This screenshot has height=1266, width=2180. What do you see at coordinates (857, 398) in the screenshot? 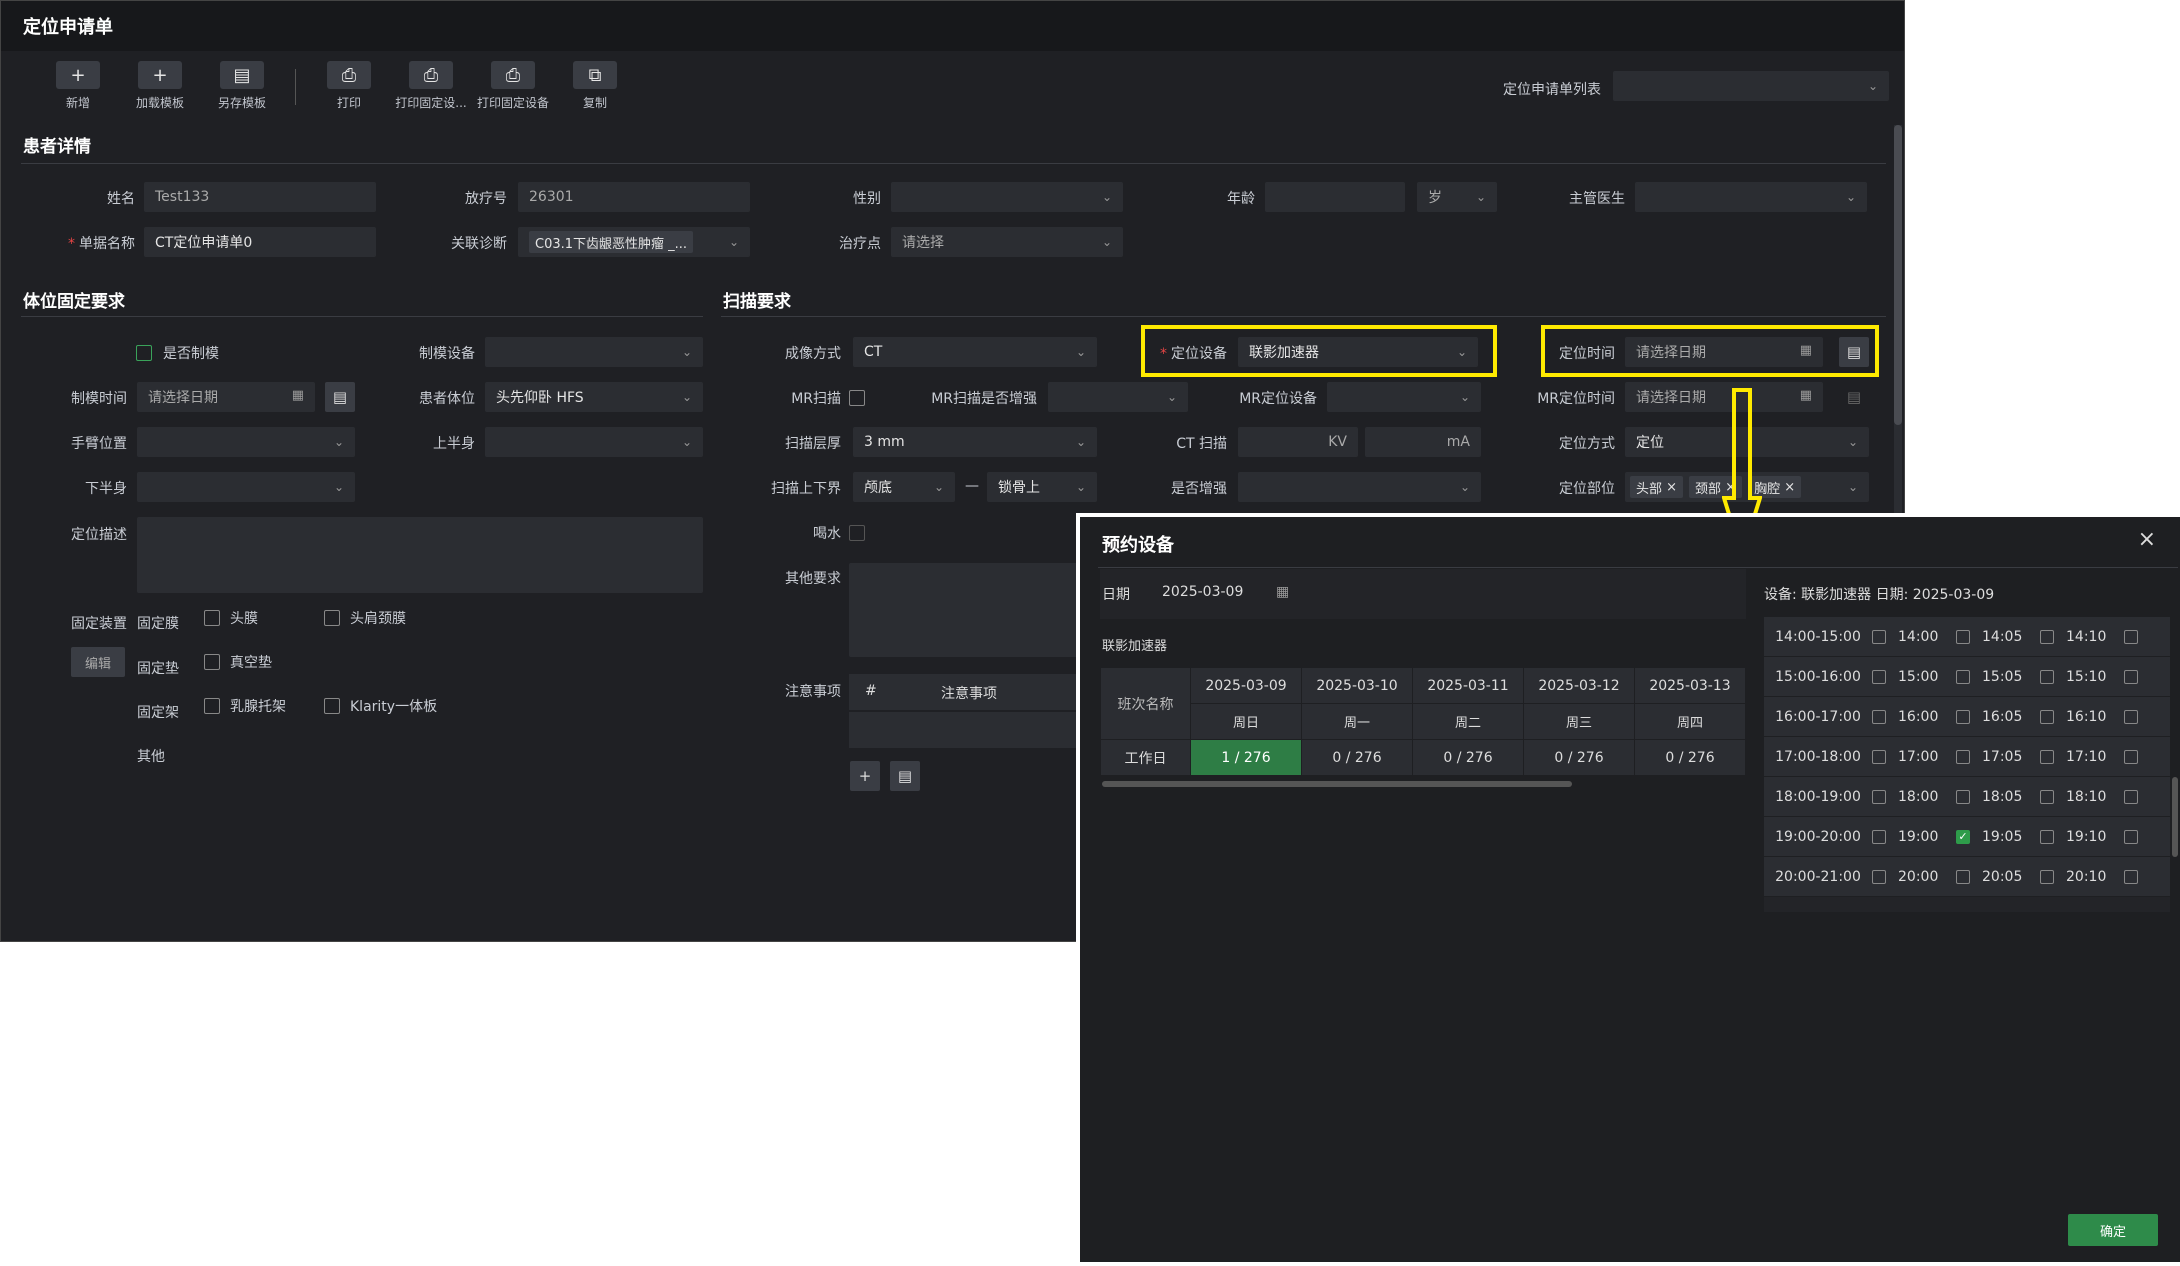
I see `mr-checkbox` at bounding box center [857, 398].